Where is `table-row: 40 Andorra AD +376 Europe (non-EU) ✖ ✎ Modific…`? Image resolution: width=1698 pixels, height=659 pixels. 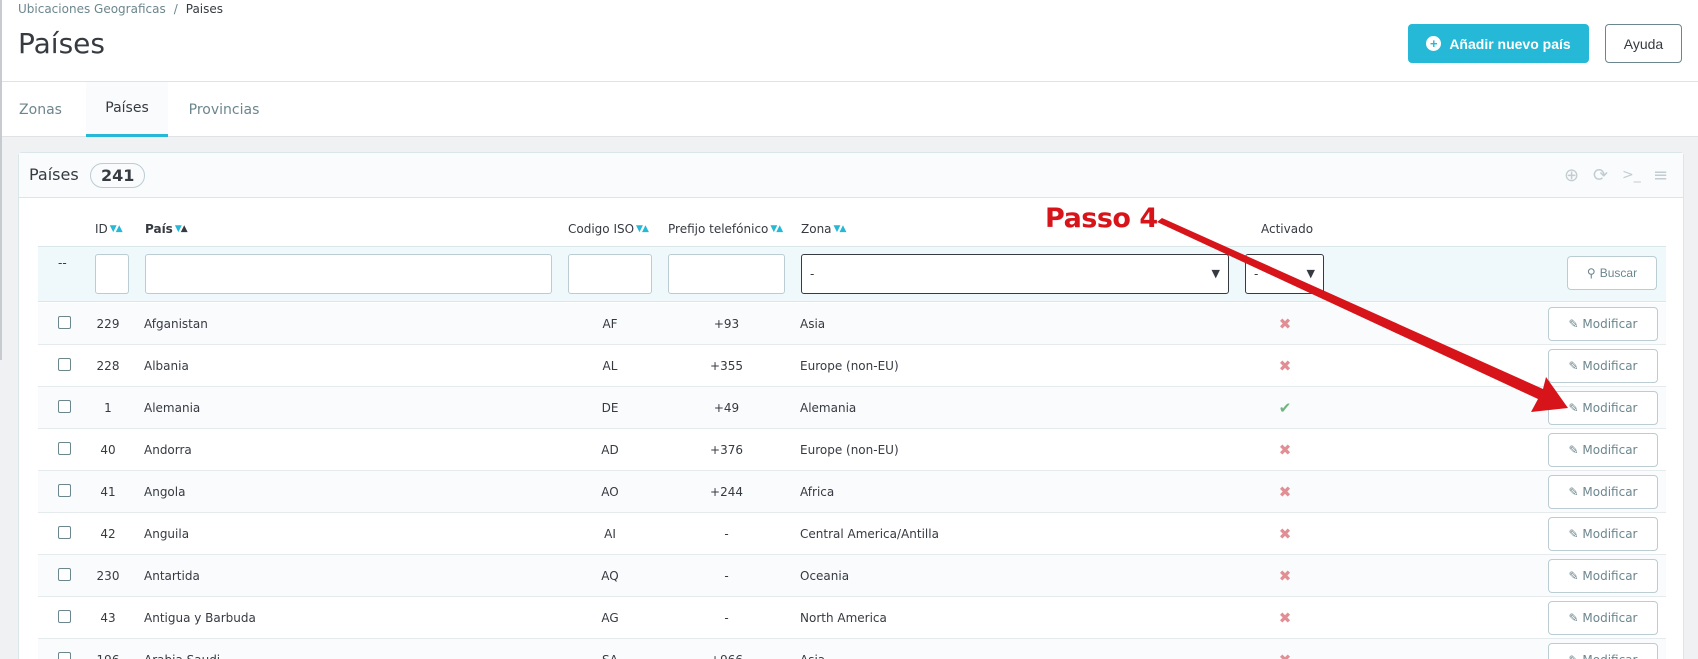
table-row: 40 Andorra AD +376 Europe (non-EU) ✖ ✎ Modific… is located at coordinates (852, 450).